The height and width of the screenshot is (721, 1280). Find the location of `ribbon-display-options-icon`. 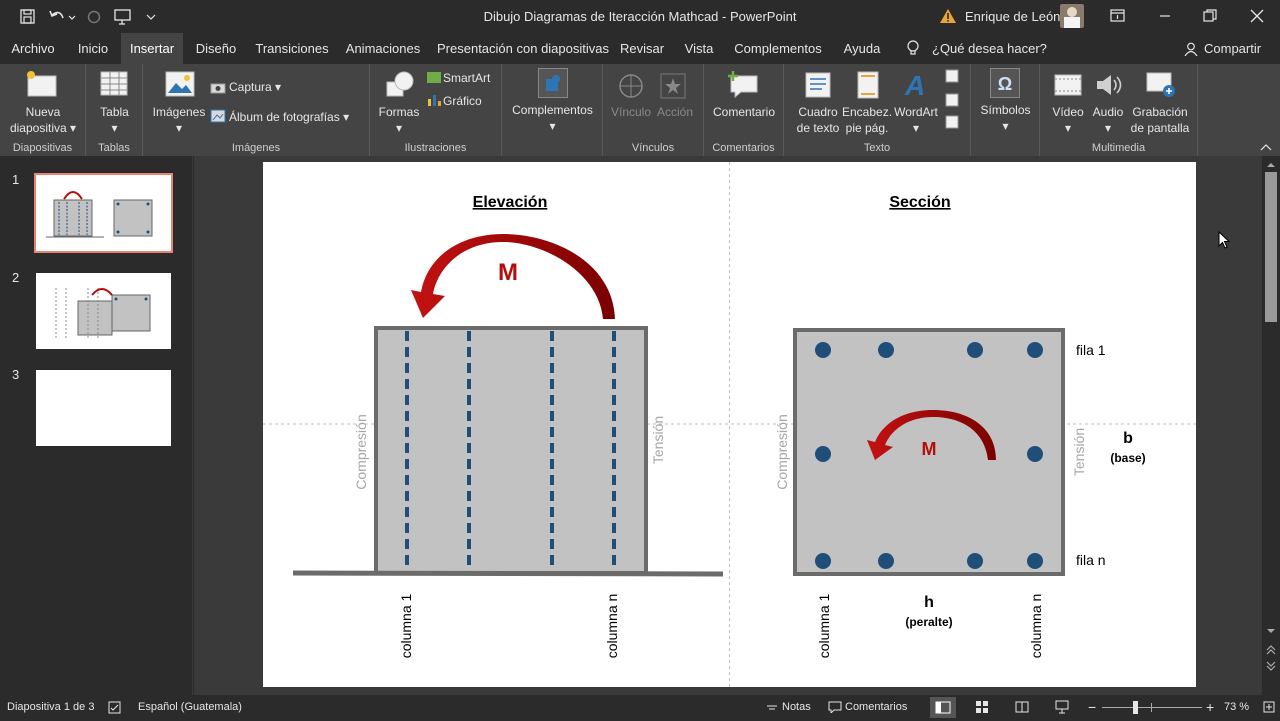

ribbon-display-options-icon is located at coordinates (1118, 16).